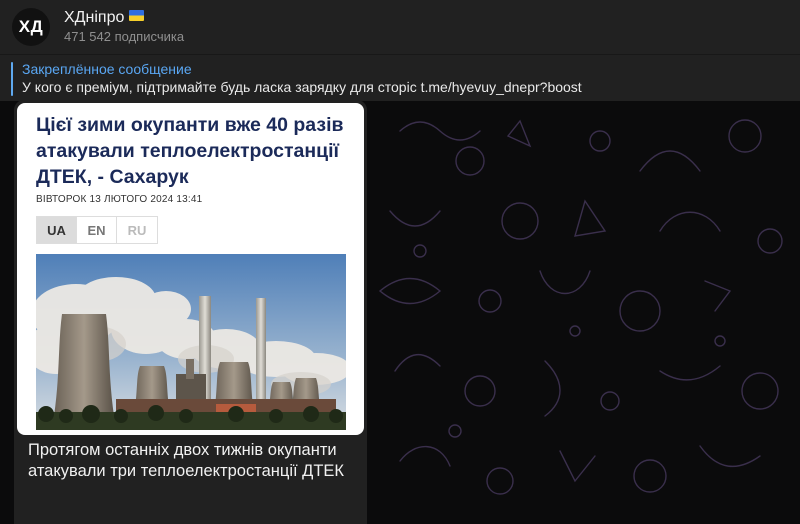 The height and width of the screenshot is (524, 800). I want to click on chat-header: ХД ХДніпро 471 542 подписчика, so click(400, 27).